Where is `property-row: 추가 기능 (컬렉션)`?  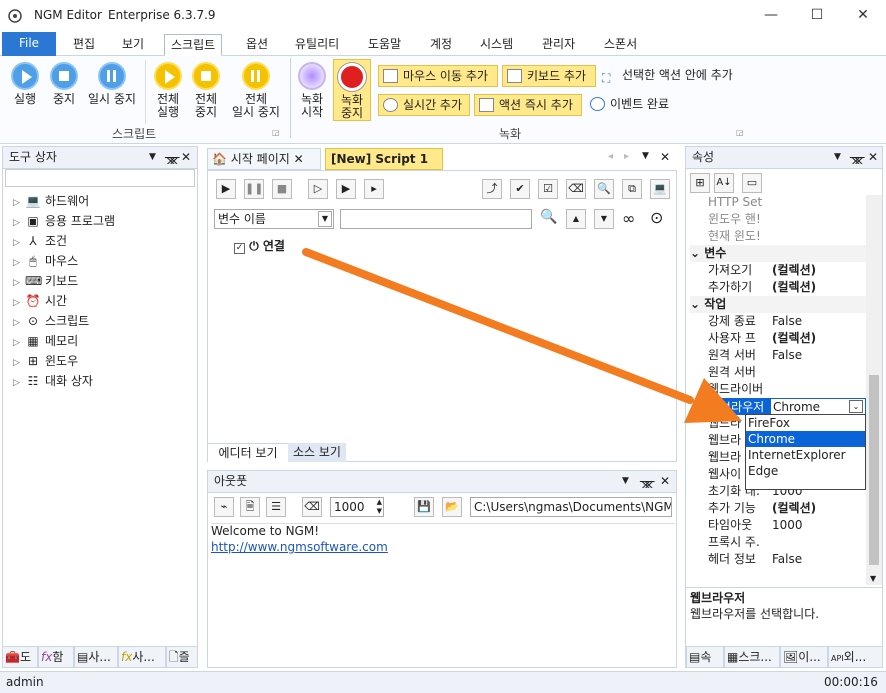
property-row: 추가 기능 (컬렉션) is located at coordinates (787, 508).